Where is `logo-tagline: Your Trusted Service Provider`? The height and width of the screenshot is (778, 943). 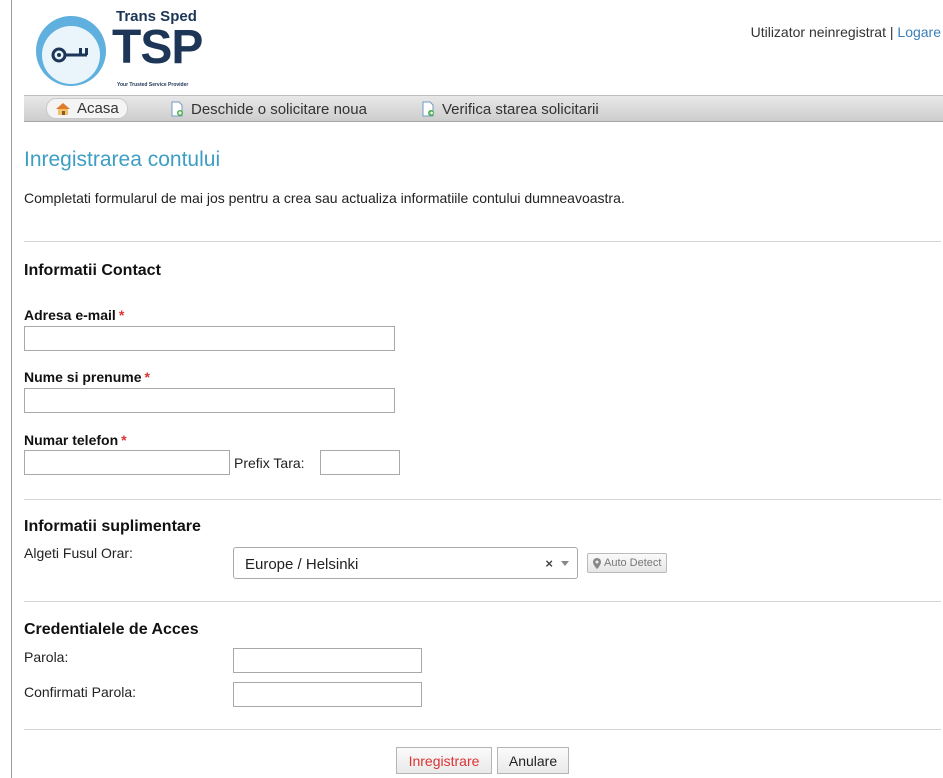 logo-tagline: Your Trusted Service Provider is located at coordinates (153, 85).